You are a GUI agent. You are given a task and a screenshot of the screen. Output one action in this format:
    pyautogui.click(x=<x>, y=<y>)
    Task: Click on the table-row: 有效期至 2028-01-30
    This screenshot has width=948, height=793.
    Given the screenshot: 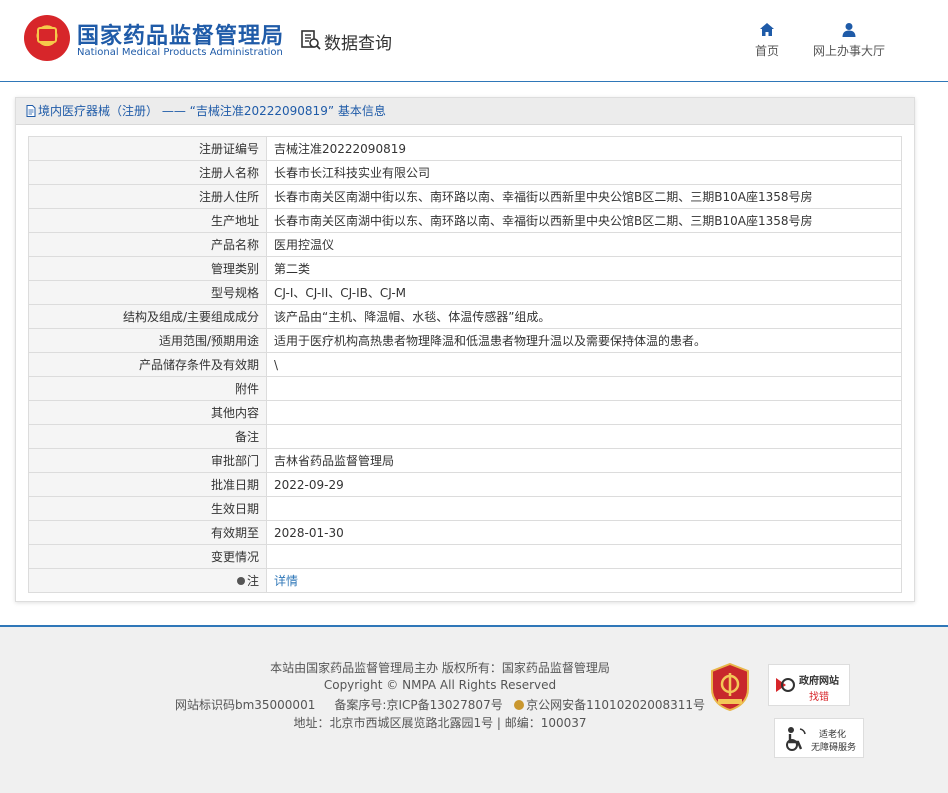 What is the action you would take?
    pyautogui.click(x=465, y=532)
    